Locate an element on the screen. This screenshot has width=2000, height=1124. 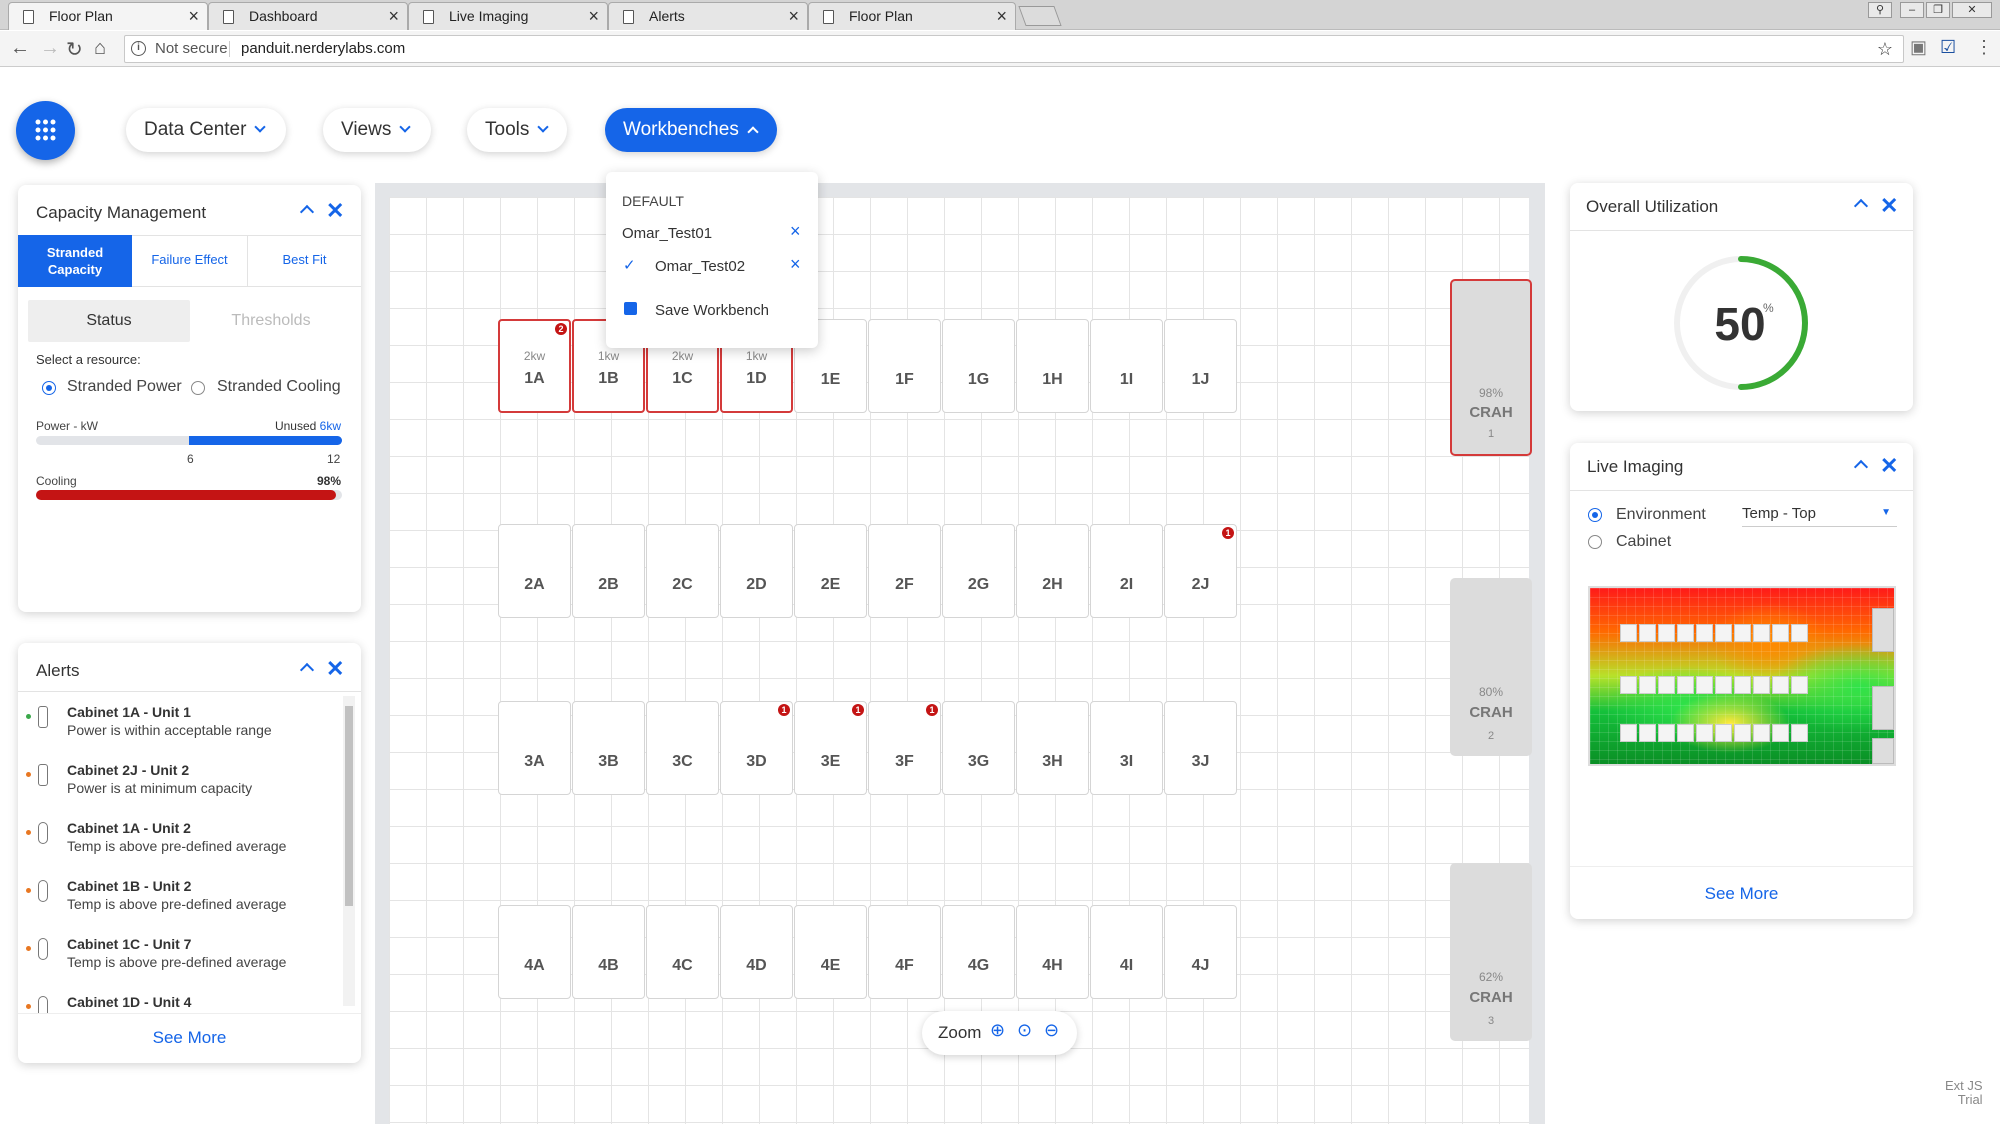
radio-stranded-power is located at coordinates (49, 388).